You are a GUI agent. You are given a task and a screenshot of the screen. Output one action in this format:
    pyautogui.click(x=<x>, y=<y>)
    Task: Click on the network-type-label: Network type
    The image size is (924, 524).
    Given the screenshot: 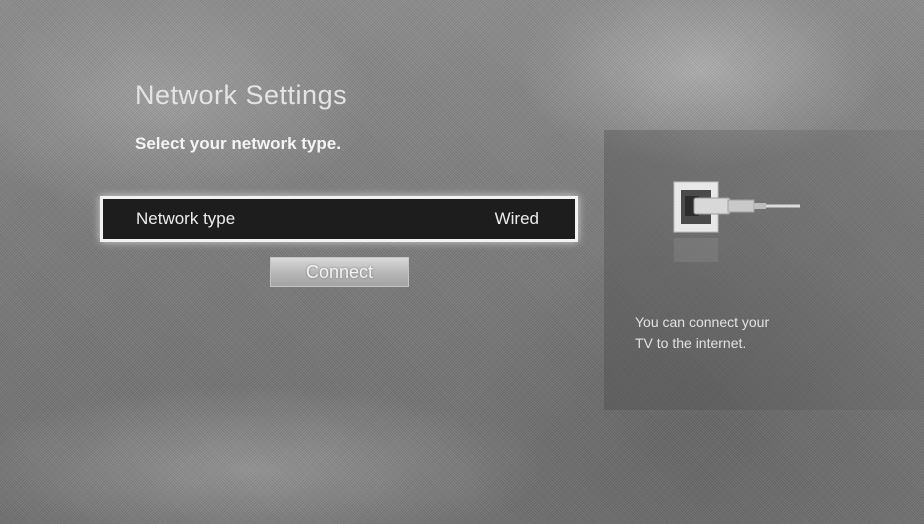 What is the action you would take?
    pyautogui.click(x=186, y=218)
    